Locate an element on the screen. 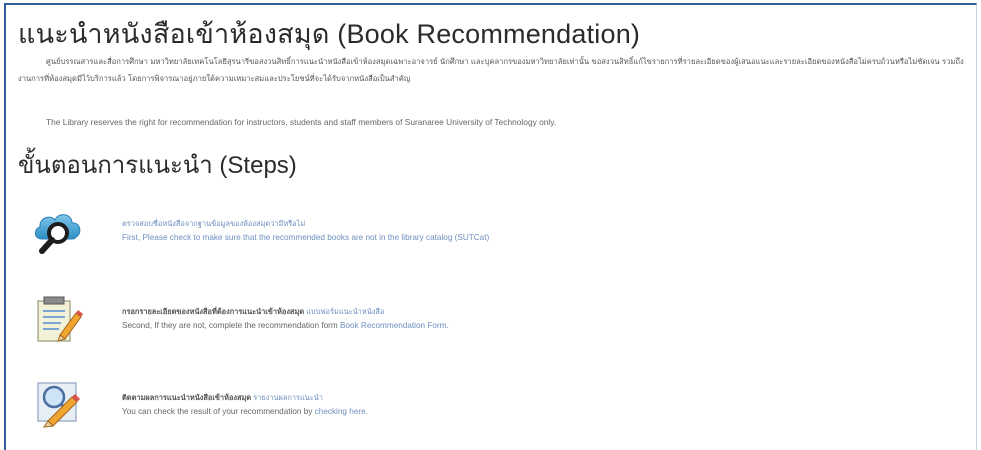 This screenshot has width=981, height=450. recommendation-form-thai-link: แบบฟอร์มแนะนำหนังสือ is located at coordinates (345, 311).